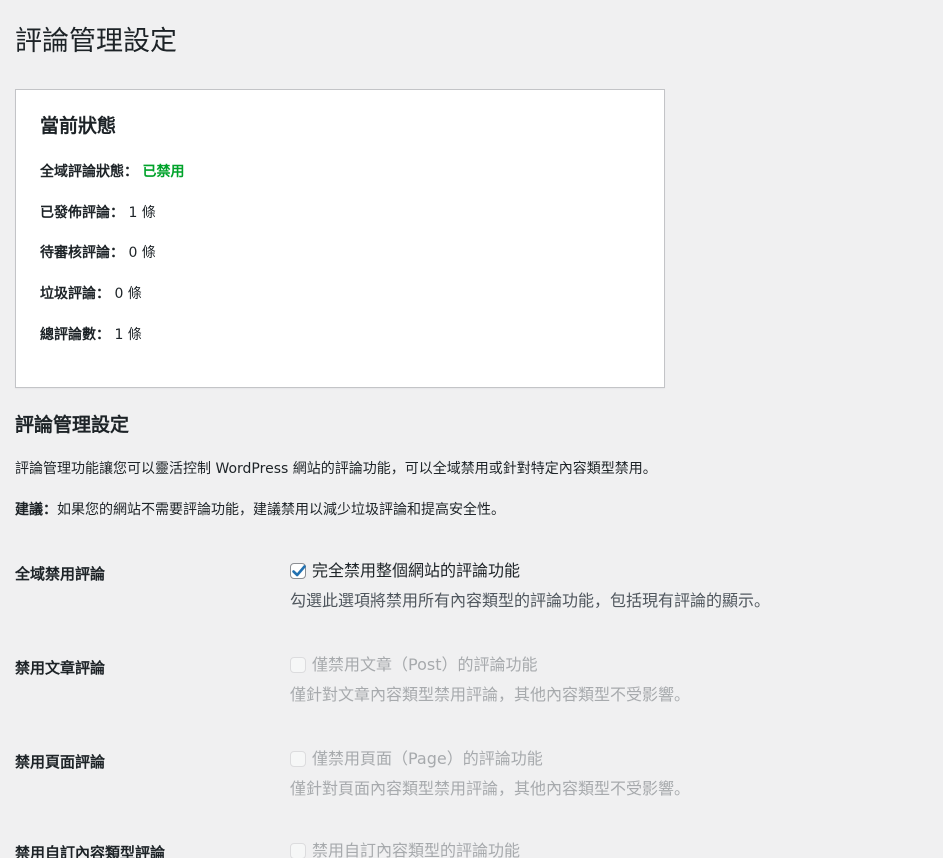 This screenshot has height=858, width=943. Describe the element at coordinates (90, 851) in the screenshot. I see `row-label-custom: 禁用自訂內容類型評論` at that location.